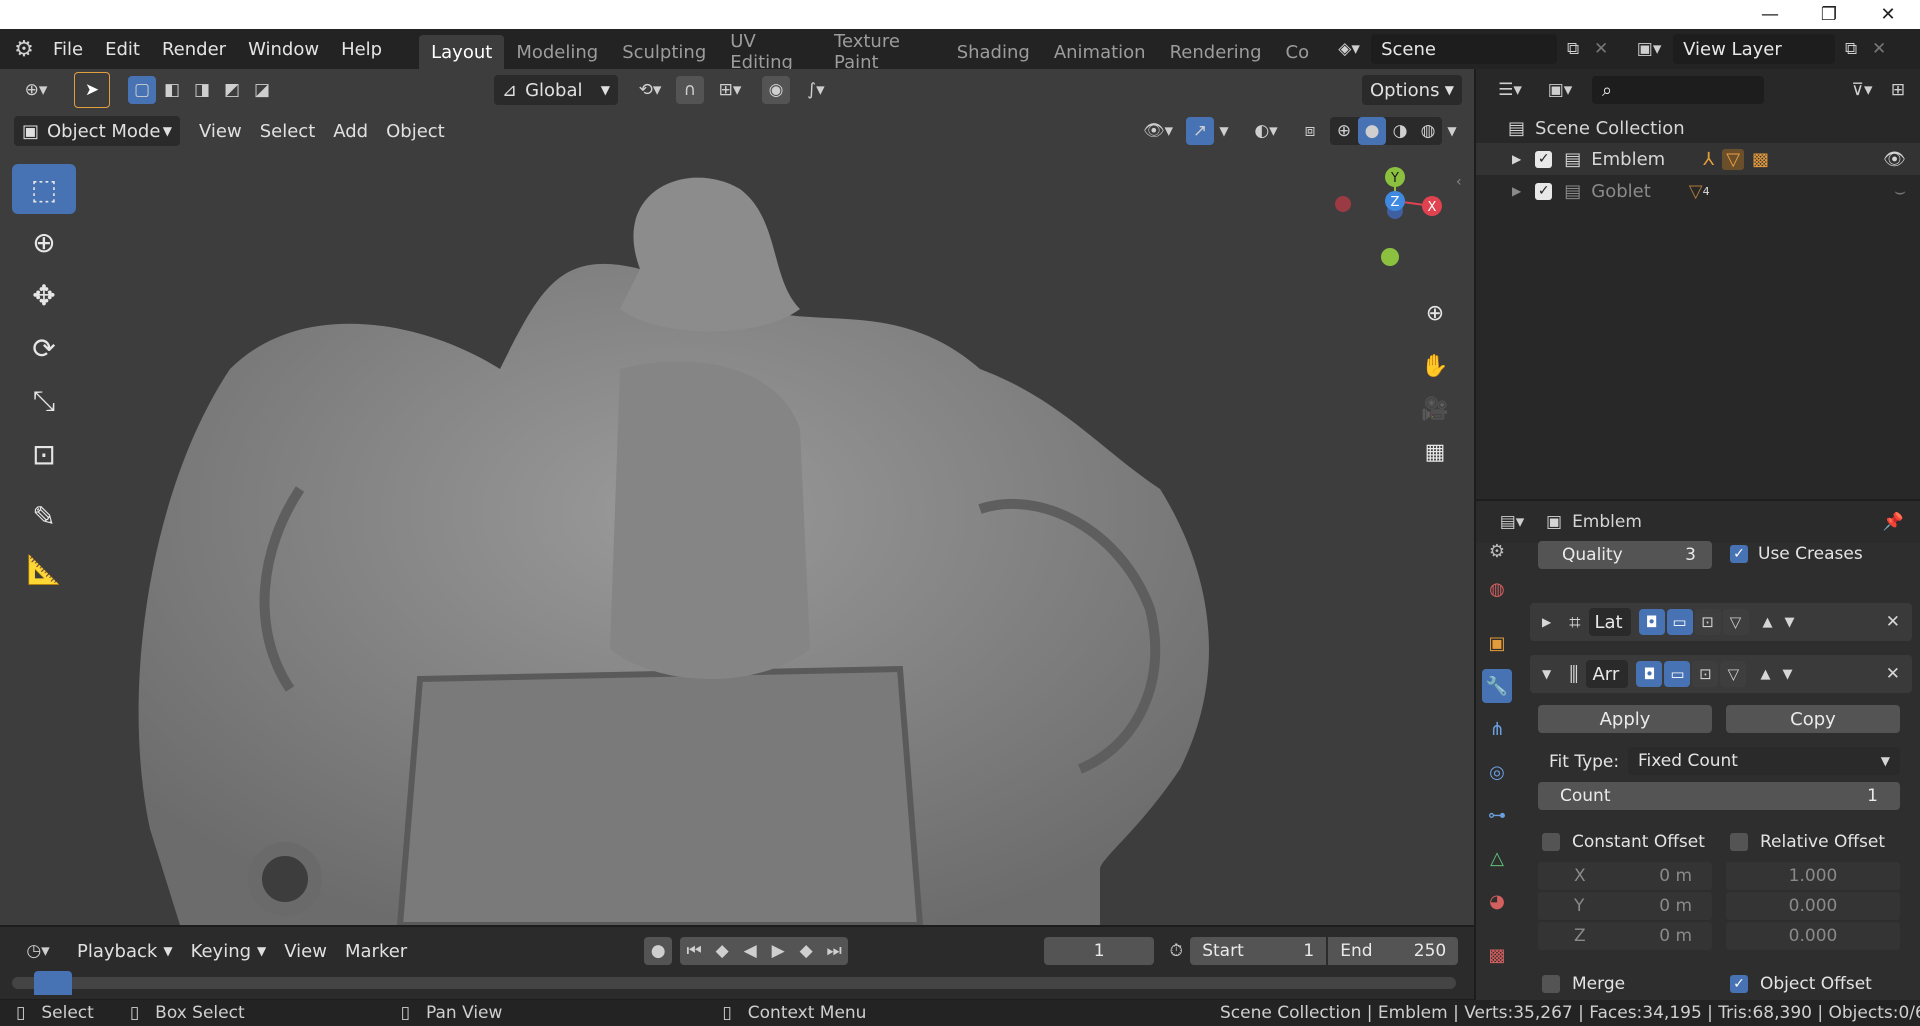  Describe the element at coordinates (1625, 719) in the screenshot. I see `apply-button: Apply` at that location.